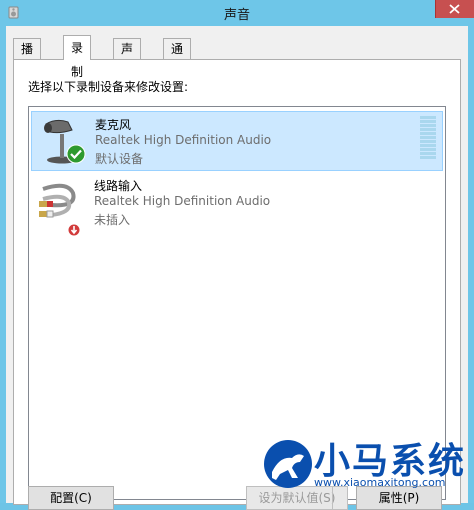 The image size is (474, 510). What do you see at coordinates (127, 57) in the screenshot?
I see `tab-sounds: 声音` at bounding box center [127, 57].